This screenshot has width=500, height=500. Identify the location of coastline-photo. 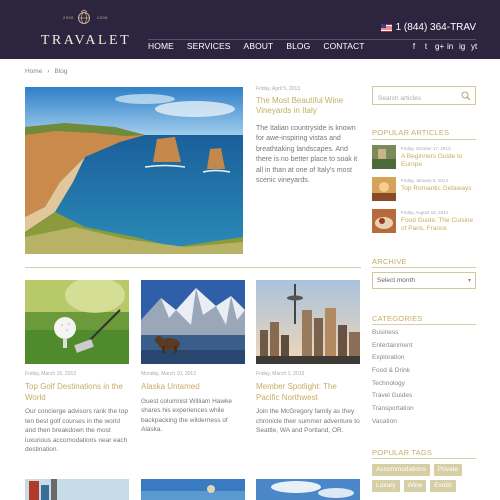
(134, 170).